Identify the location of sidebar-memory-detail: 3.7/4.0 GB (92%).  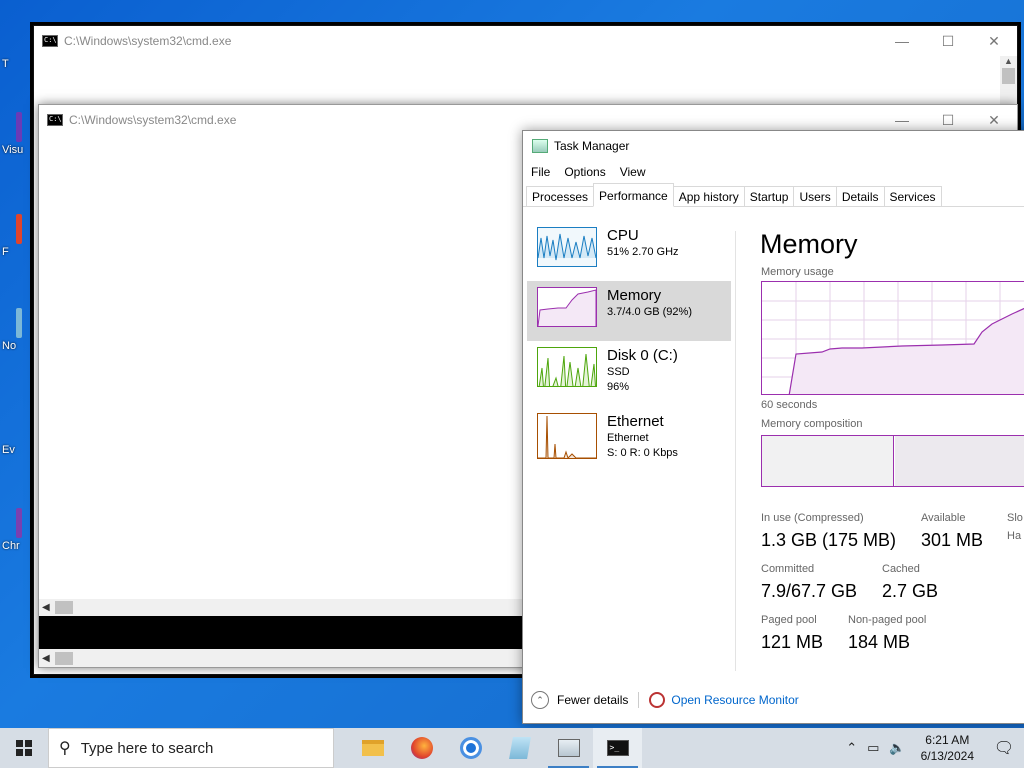
(649, 312).